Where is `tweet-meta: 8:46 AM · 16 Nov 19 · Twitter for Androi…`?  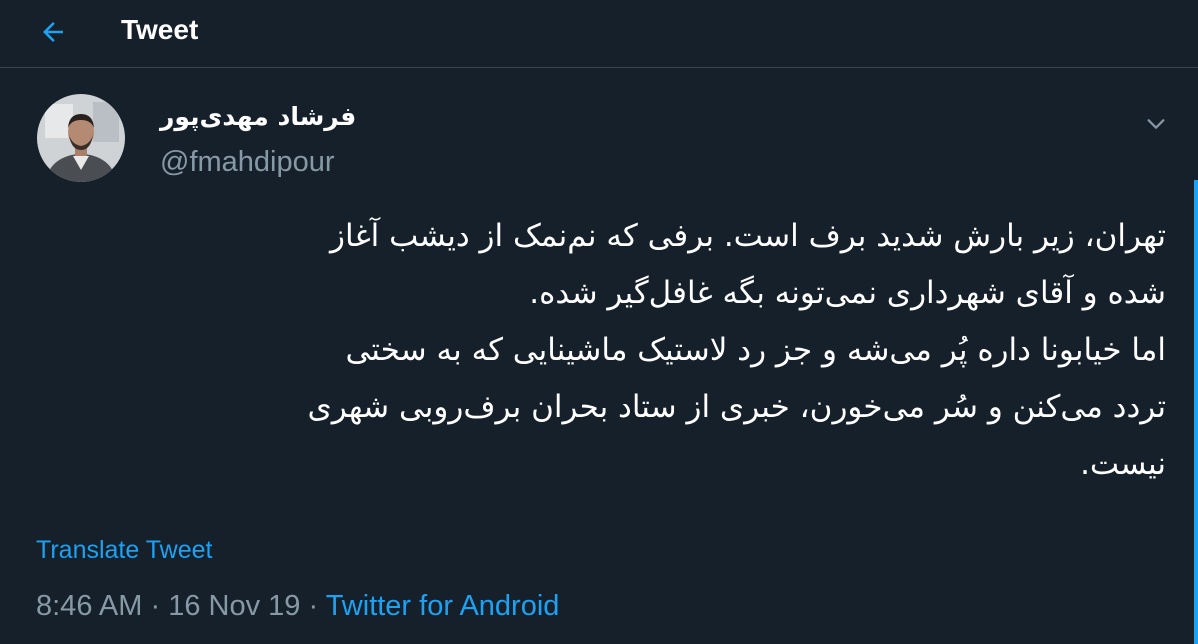
tweet-meta: 8:46 AM · 16 Nov 19 · Twitter for Androi… is located at coordinates (297, 606).